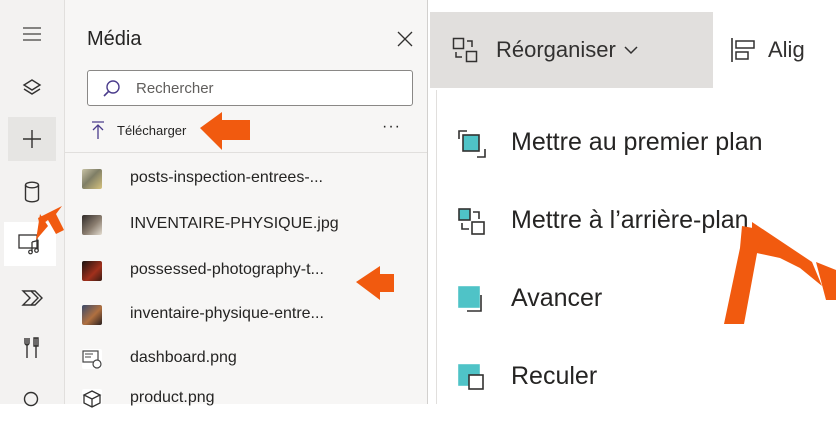  Describe the element at coordinates (225, 131) in the screenshot. I see `annotation-arrow-upload` at that location.